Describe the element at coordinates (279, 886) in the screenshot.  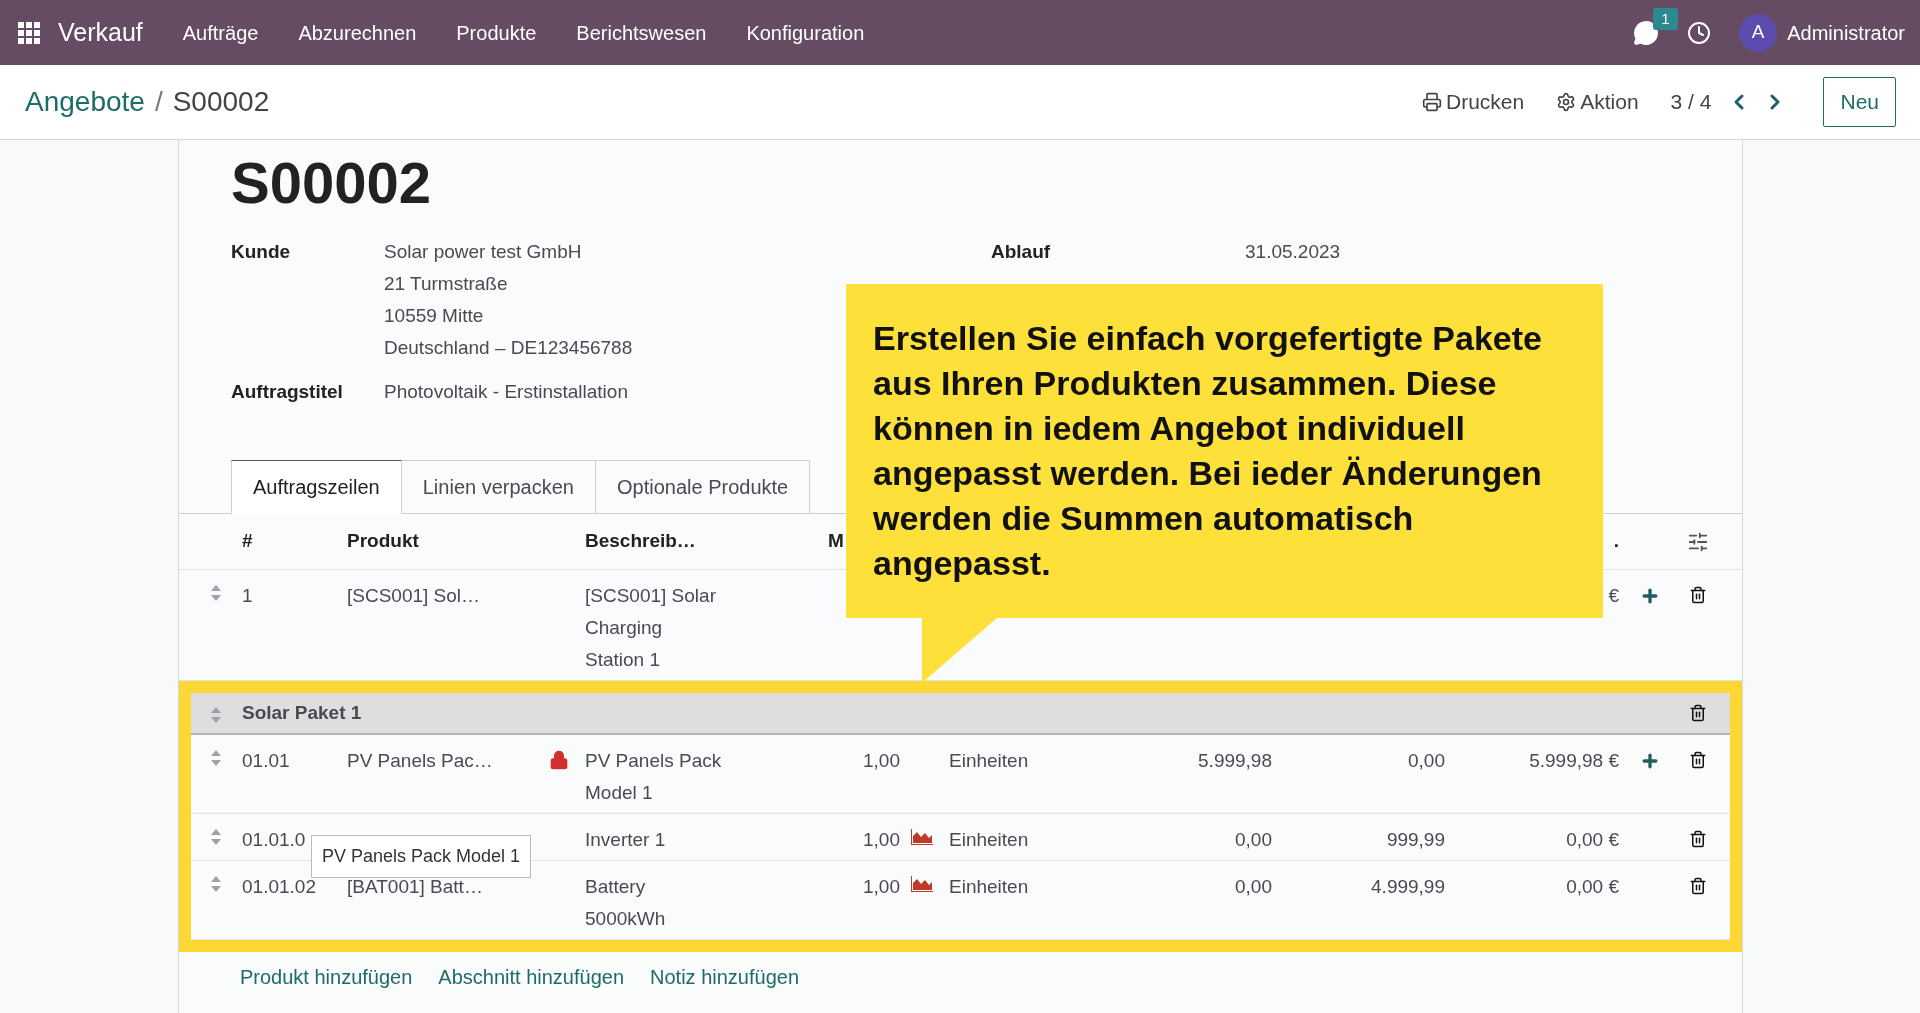
I see `line-number: 01.01.02` at that location.